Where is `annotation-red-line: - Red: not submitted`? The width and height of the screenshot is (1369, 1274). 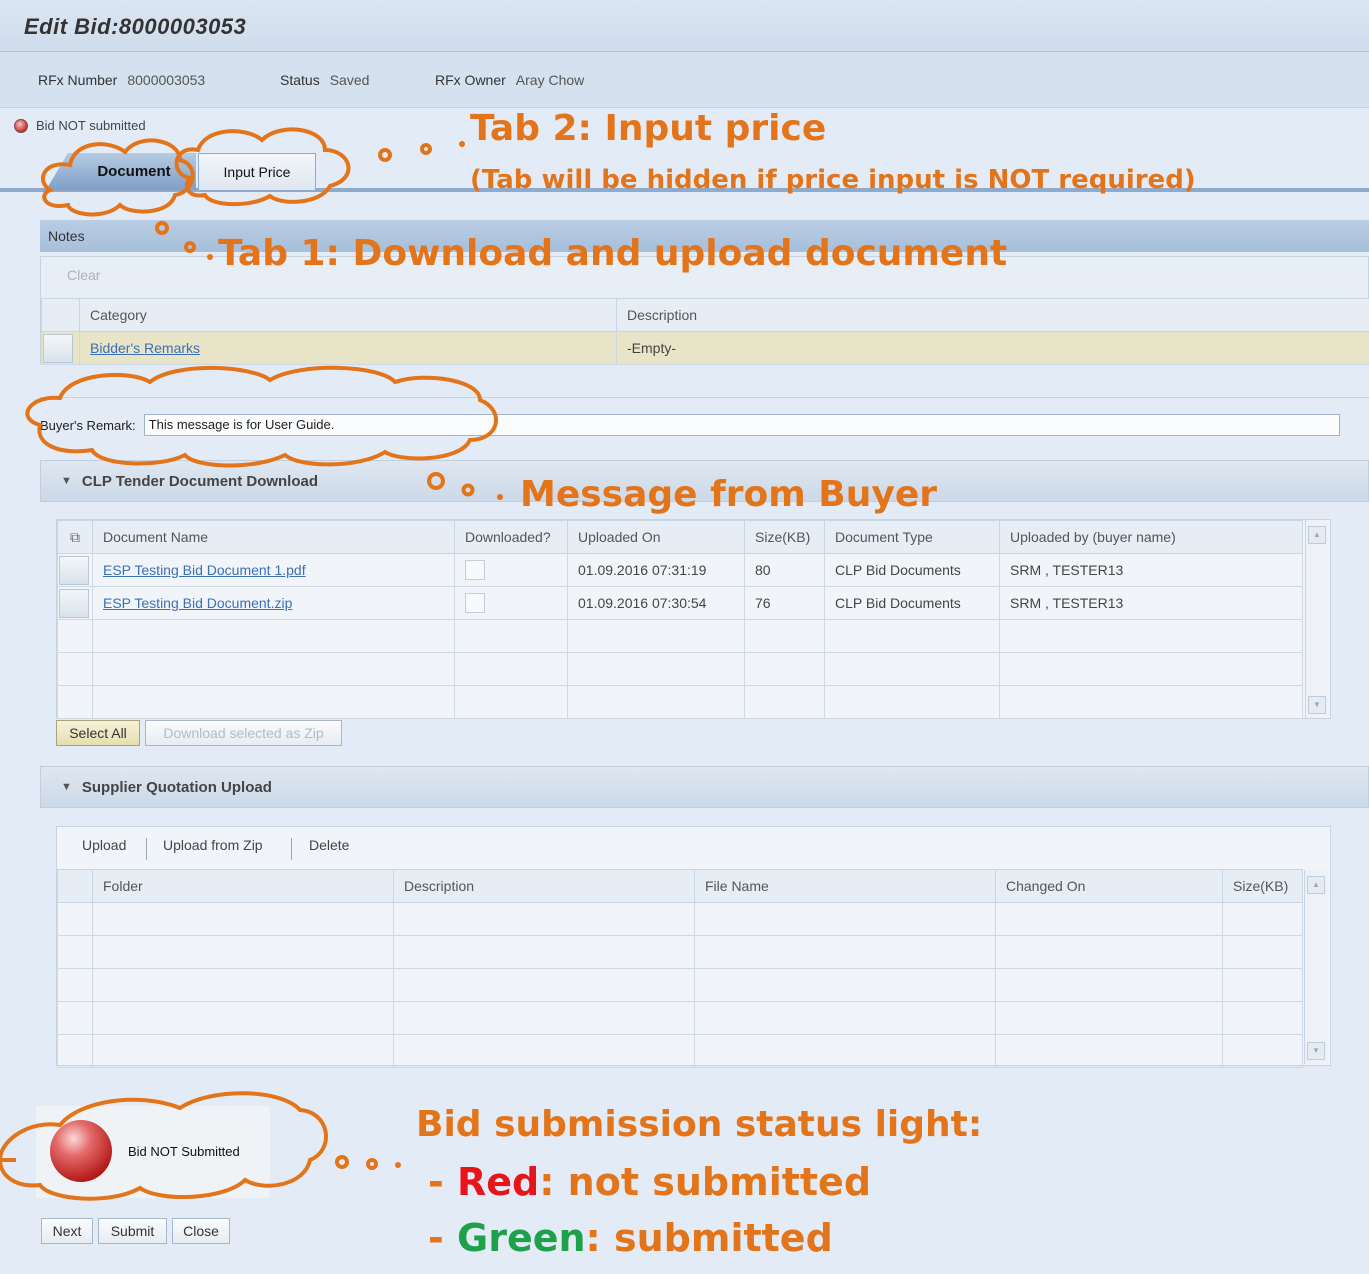 annotation-red-line: - Red: not submitted is located at coordinates (649, 1182).